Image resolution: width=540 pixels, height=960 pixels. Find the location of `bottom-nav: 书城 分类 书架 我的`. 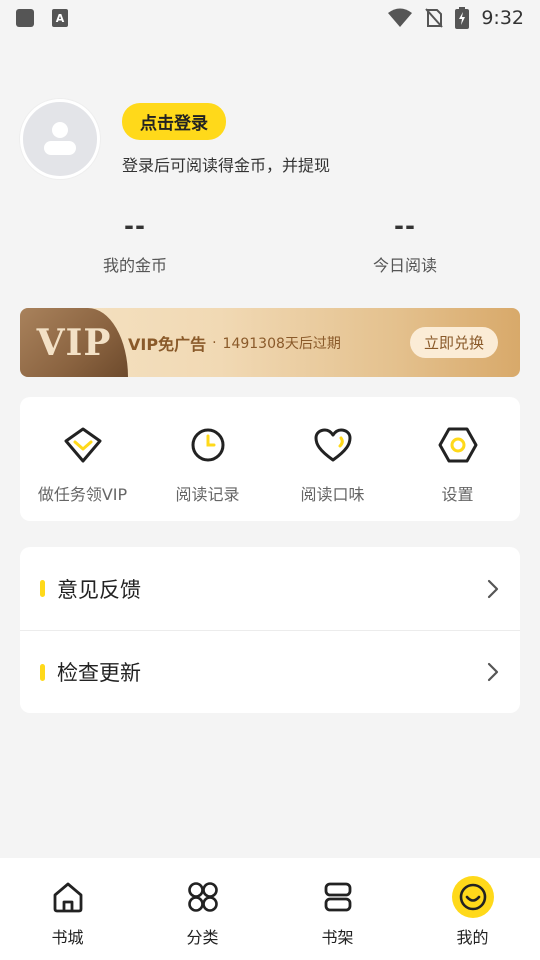

bottom-nav: 书城 分类 书架 我的 is located at coordinates (270, 909).